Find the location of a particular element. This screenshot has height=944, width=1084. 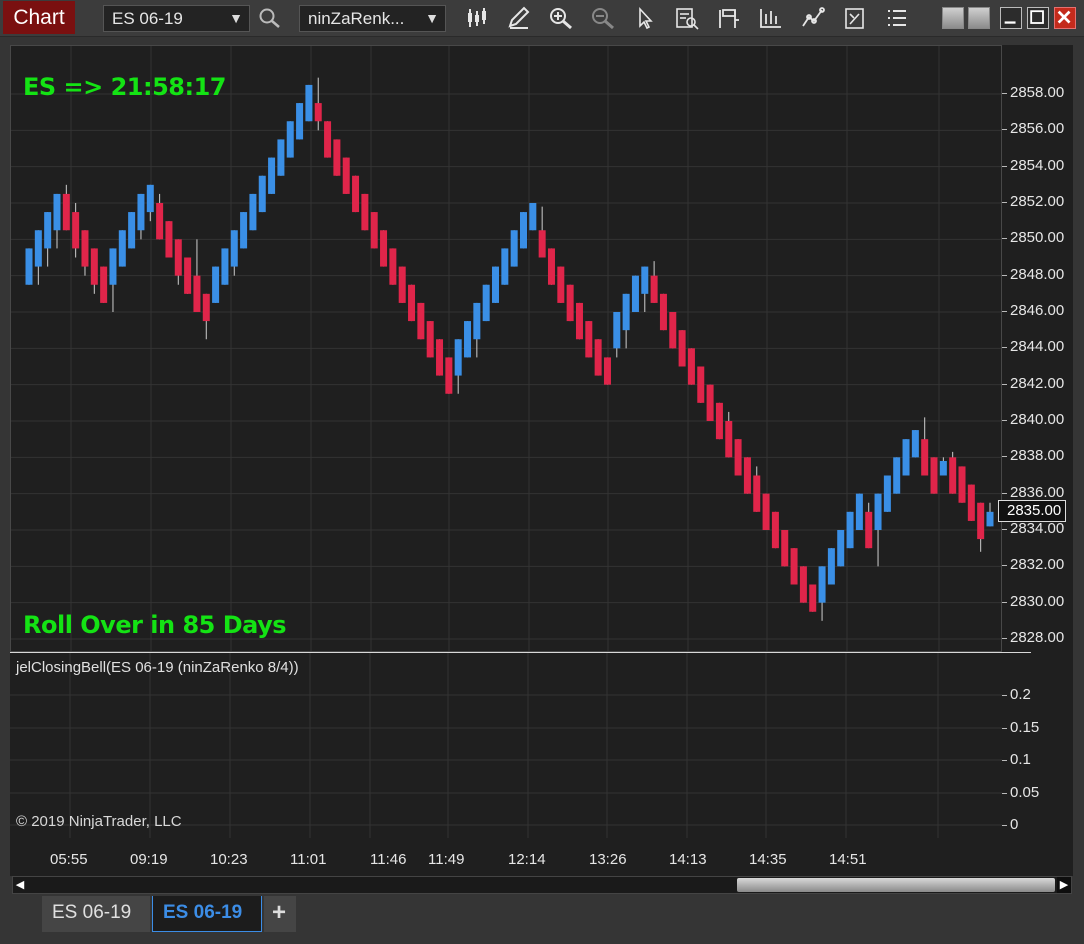

indicator-axis: 0.2 0.15 0.1 0.05 0 is located at coordinates (1037, 745).